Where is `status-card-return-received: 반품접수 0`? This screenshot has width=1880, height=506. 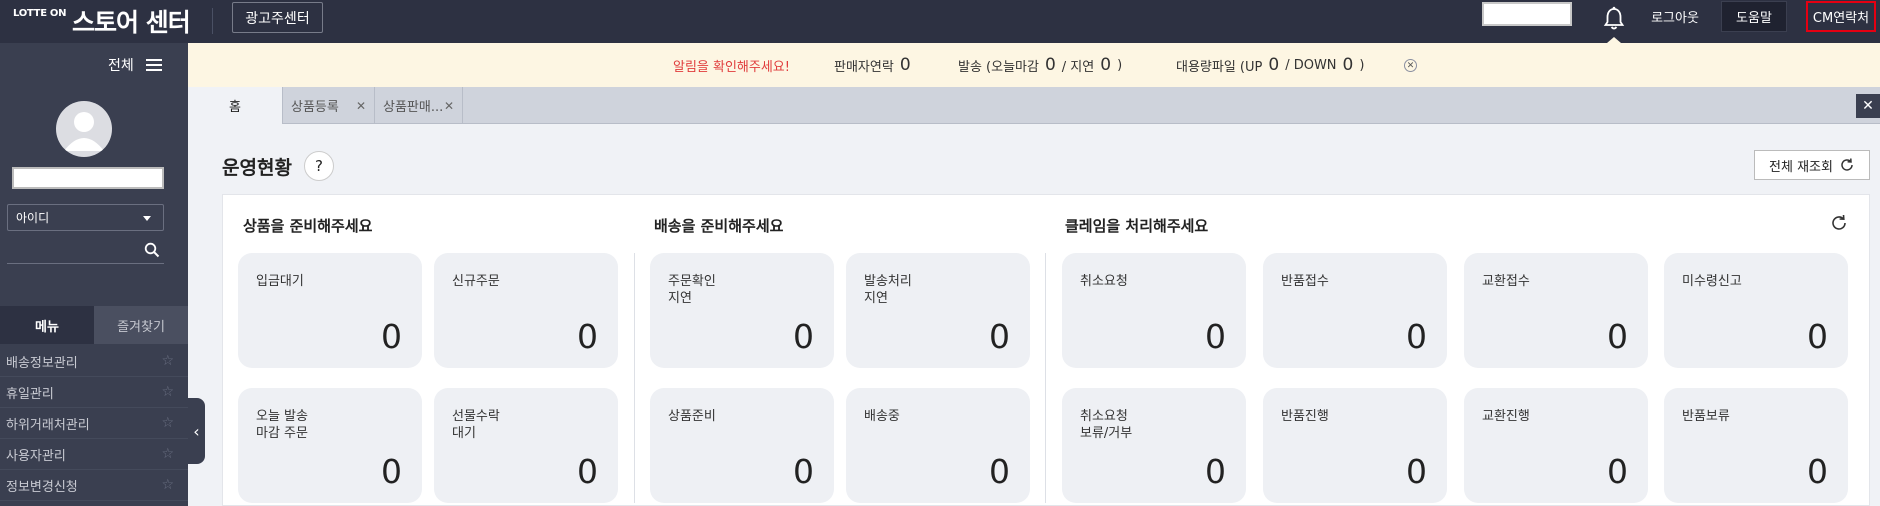 status-card-return-received: 반품접수 0 is located at coordinates (1355, 310).